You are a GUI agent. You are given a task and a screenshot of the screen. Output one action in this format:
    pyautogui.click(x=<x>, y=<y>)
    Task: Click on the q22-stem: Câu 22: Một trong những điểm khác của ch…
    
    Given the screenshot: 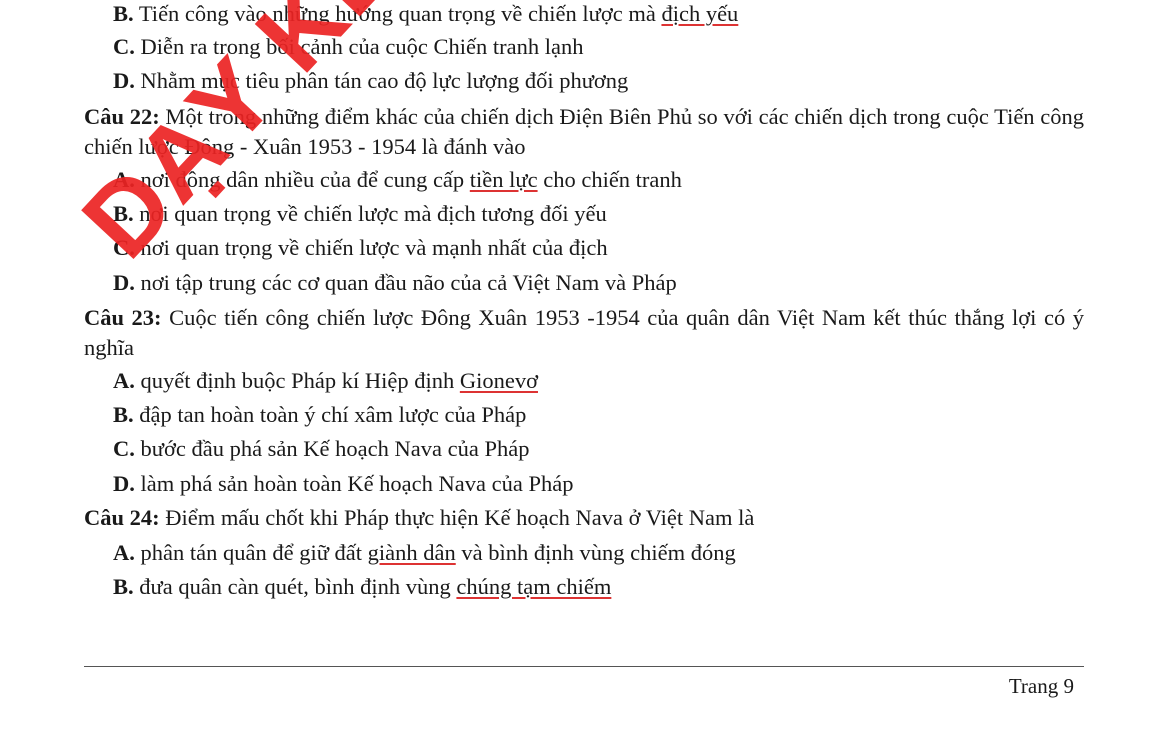 What is the action you would take?
    pyautogui.click(x=584, y=132)
    